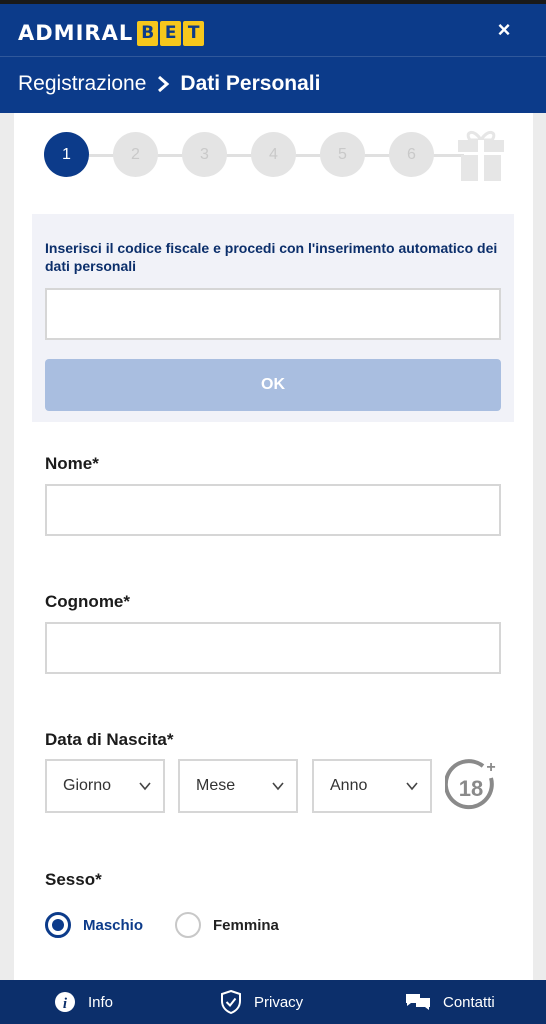 This screenshot has height=1024, width=546. I want to click on giorno-select: Giorno, so click(105, 786).